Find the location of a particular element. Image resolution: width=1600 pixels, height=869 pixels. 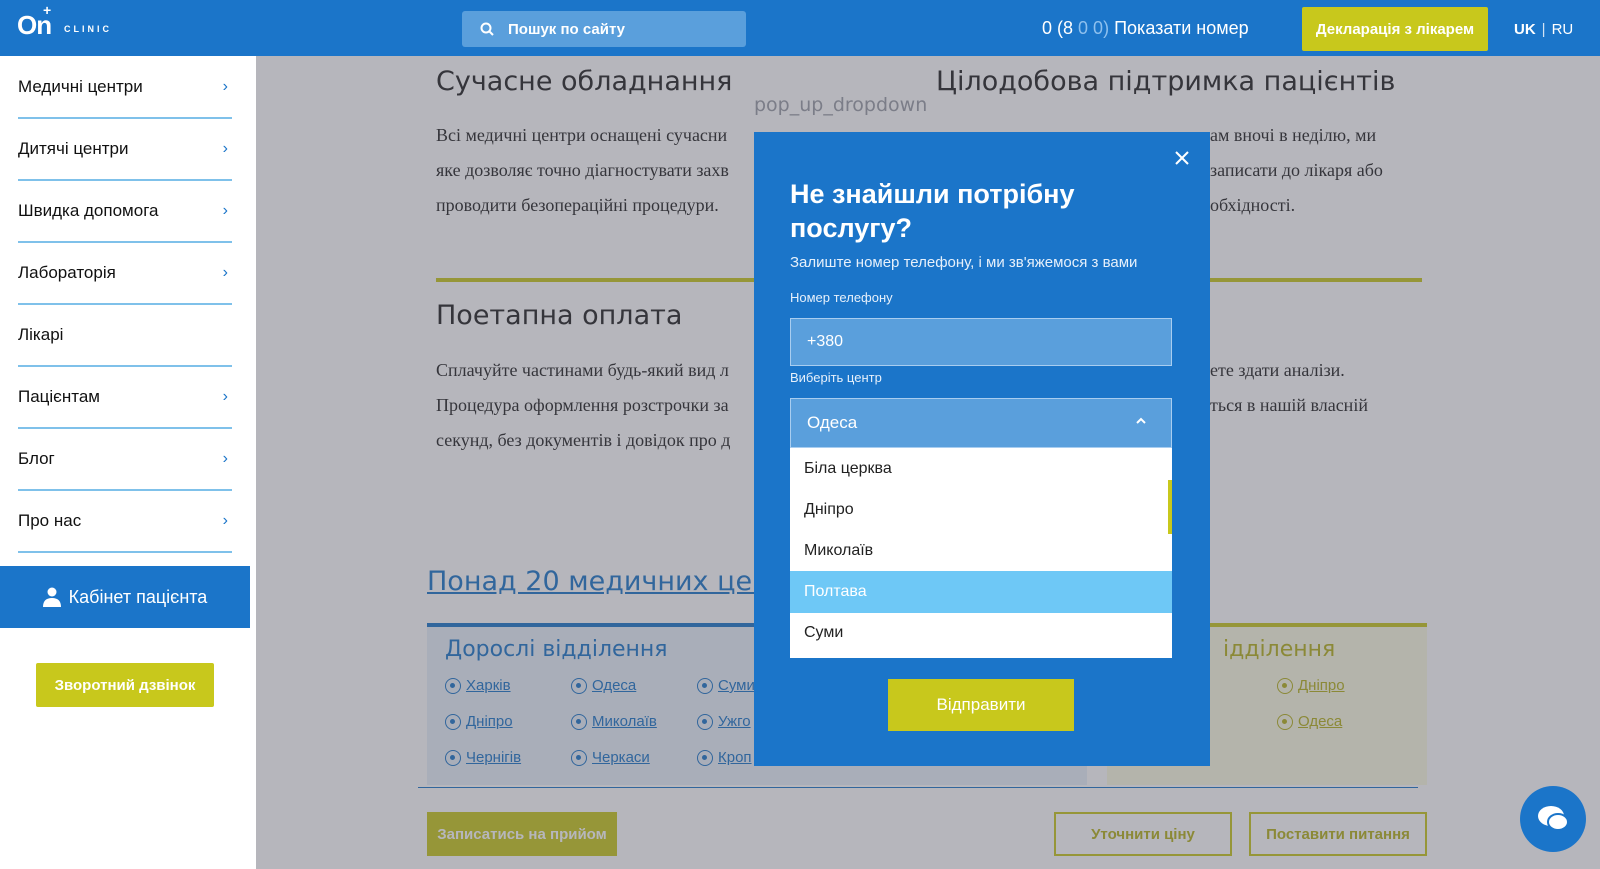

sidebar-item-emergency: Швидка допомога › is located at coordinates (125, 211).